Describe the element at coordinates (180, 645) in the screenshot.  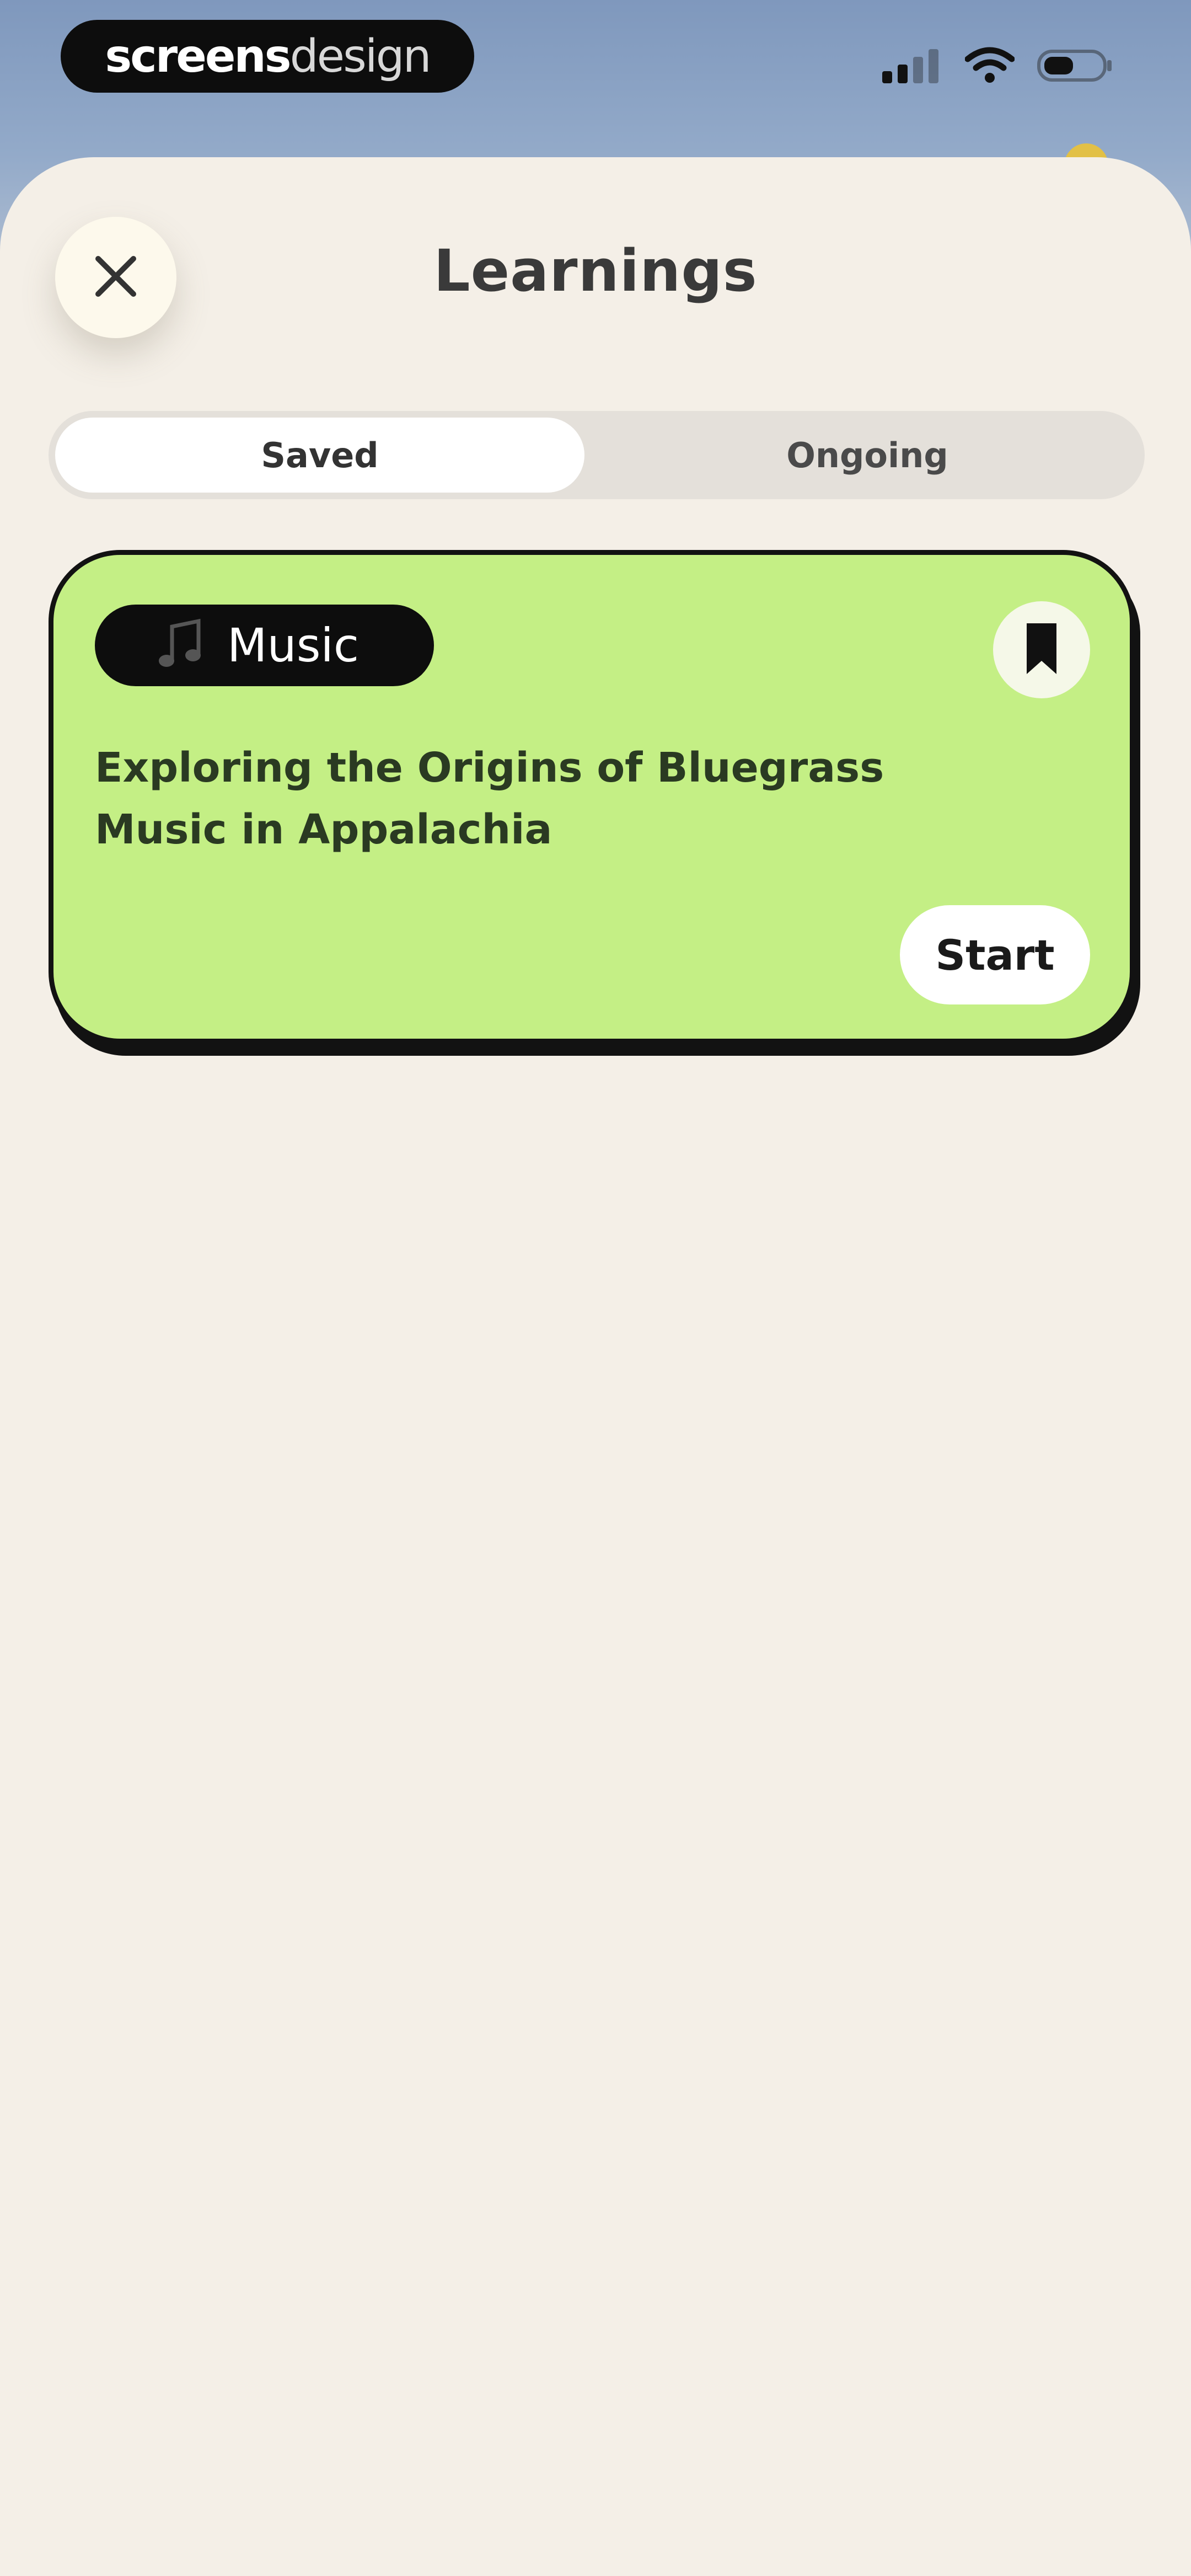
I see `music-note-icon` at that location.